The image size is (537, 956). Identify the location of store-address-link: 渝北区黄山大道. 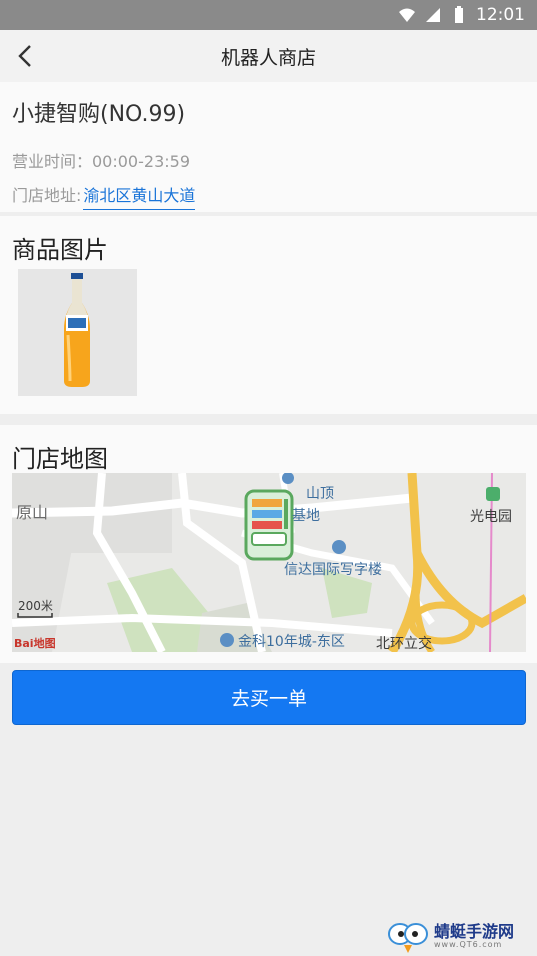
(139, 196).